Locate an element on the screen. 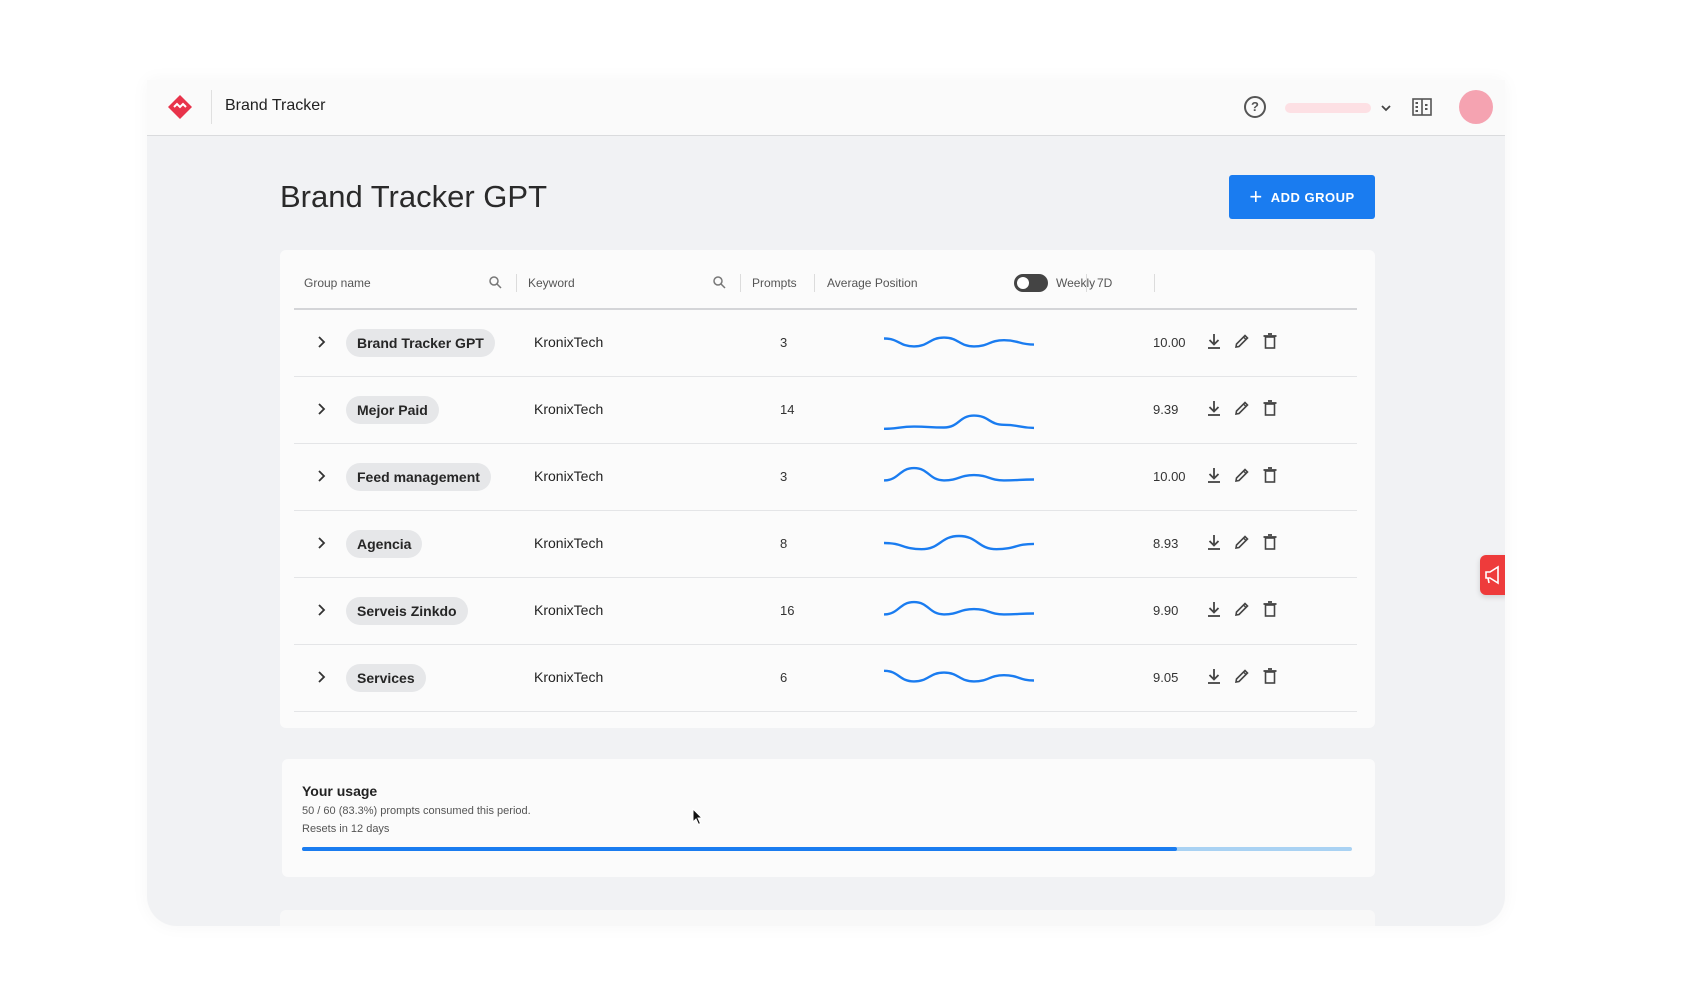 The image size is (1691, 1007). col-period: 7D is located at coordinates (1104, 283).